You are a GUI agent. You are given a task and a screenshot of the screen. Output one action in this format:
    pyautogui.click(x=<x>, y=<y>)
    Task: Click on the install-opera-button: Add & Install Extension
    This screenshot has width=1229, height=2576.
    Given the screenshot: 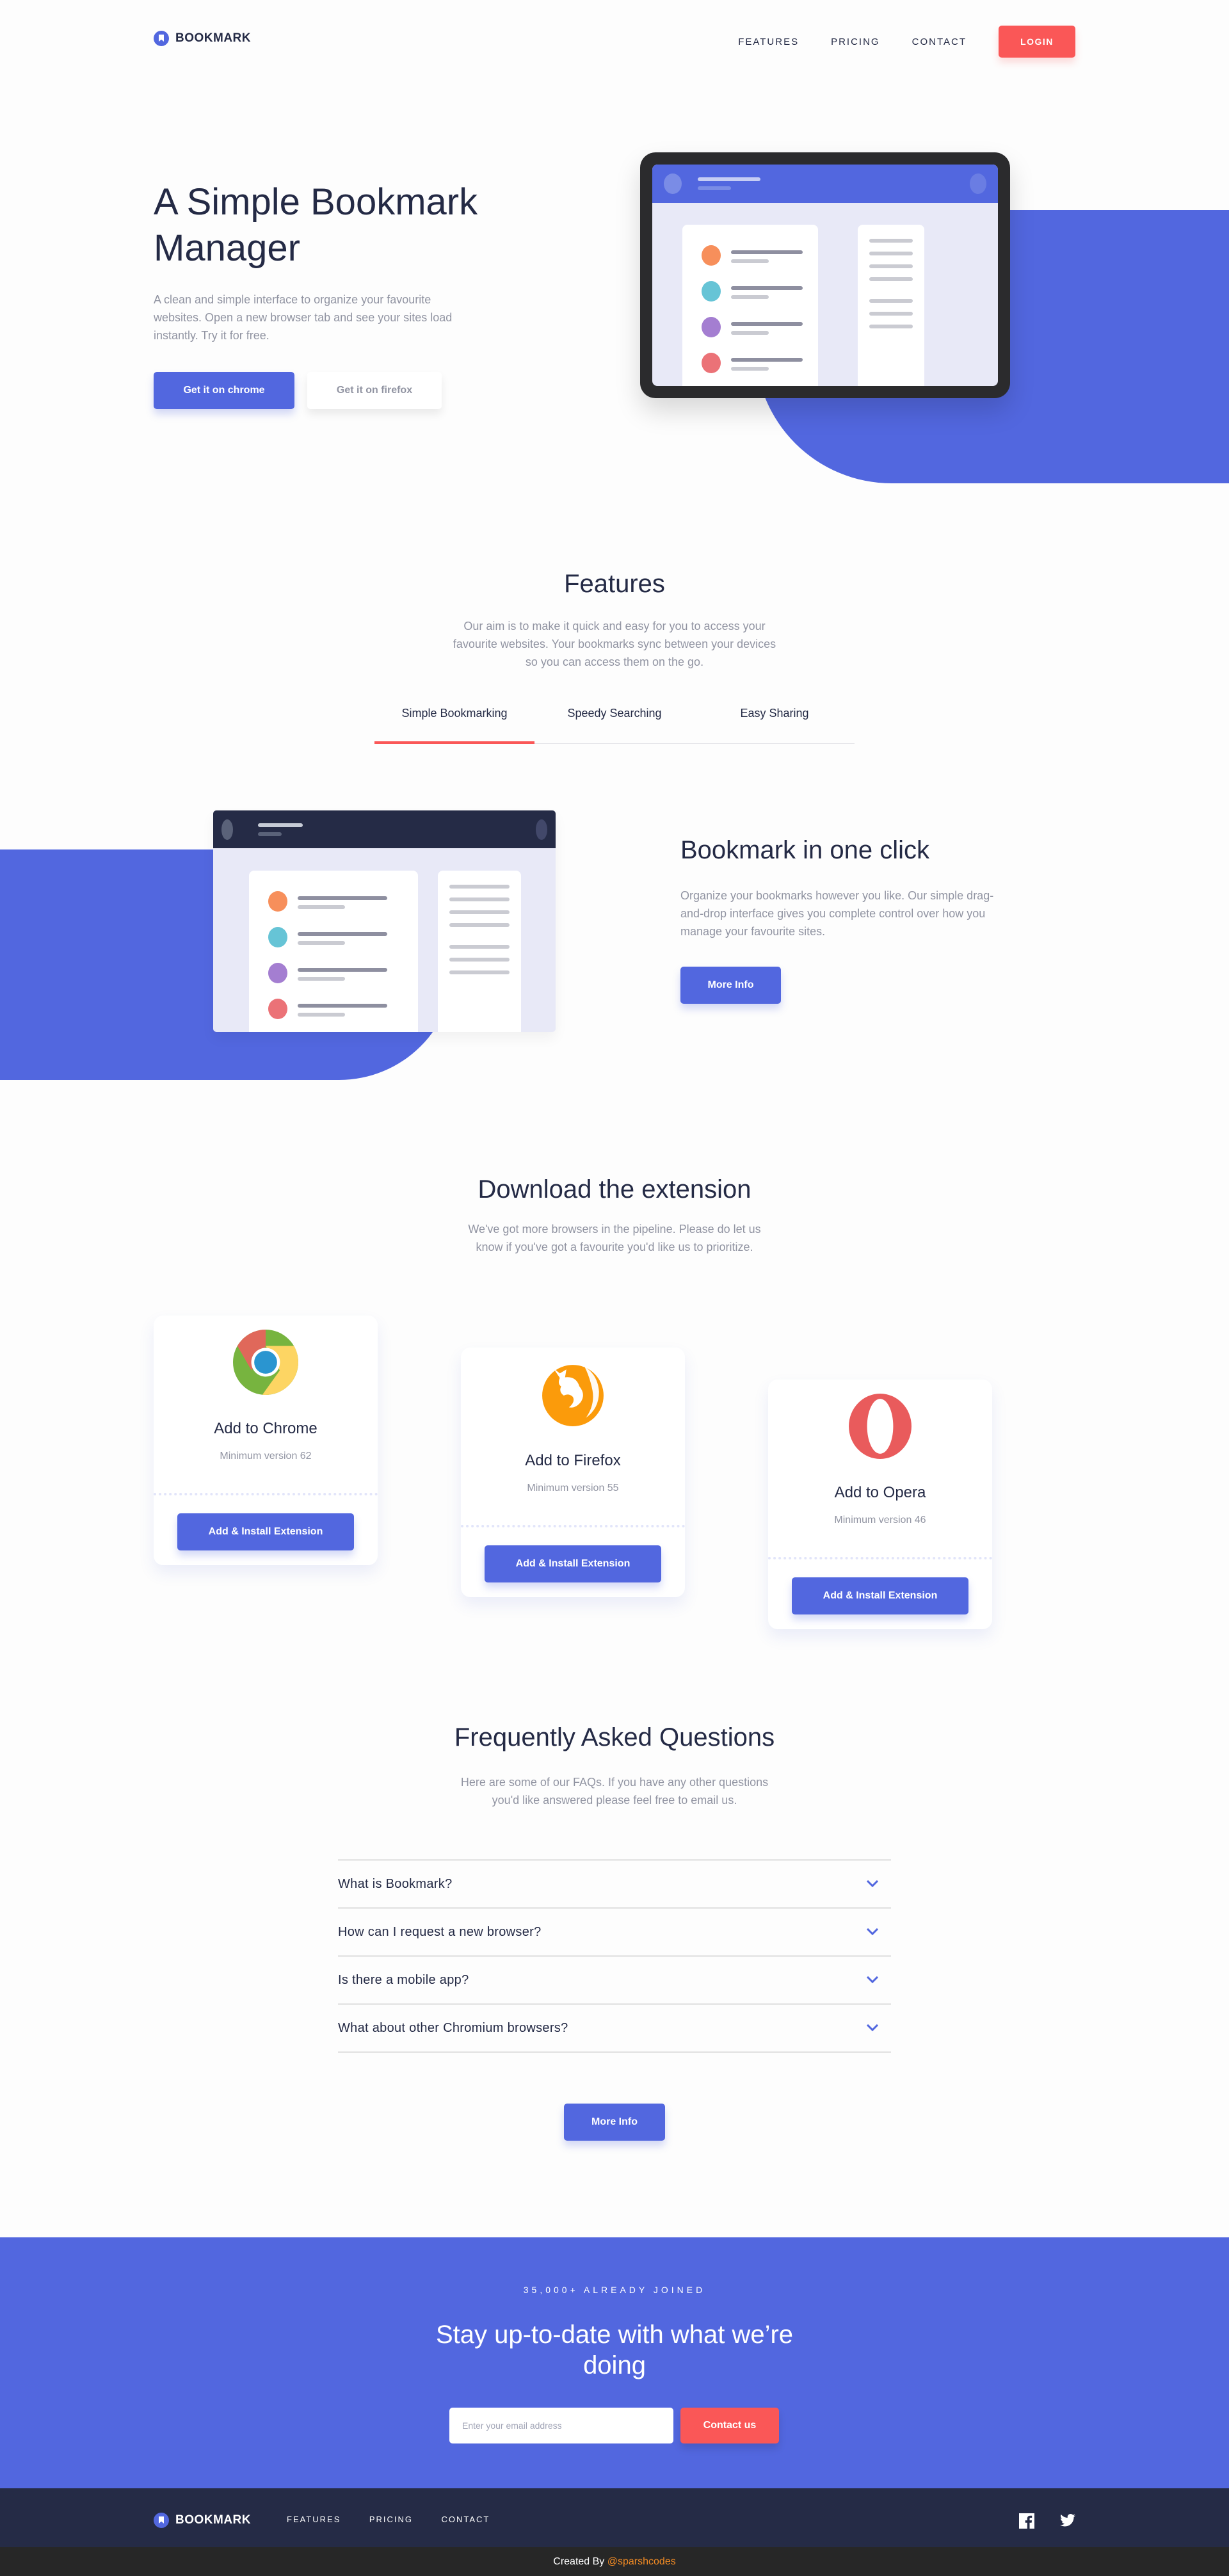 What is the action you would take?
    pyautogui.click(x=880, y=1595)
    